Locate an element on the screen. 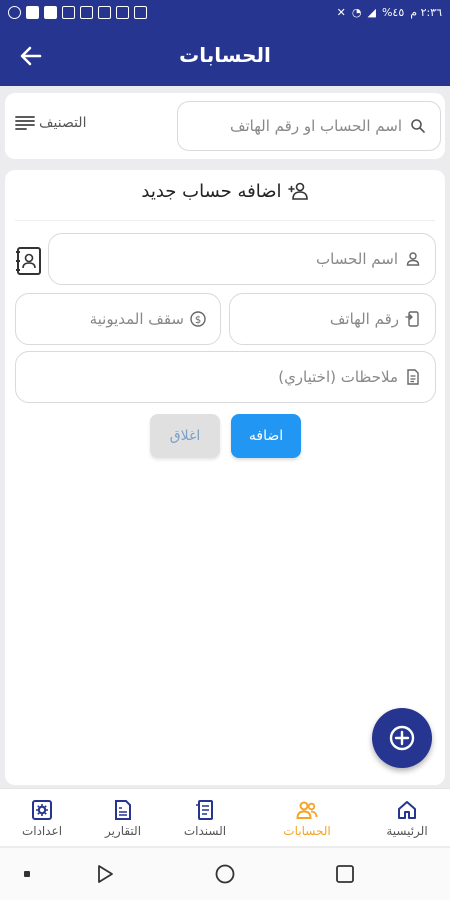  search-input is located at coordinates (293, 126).